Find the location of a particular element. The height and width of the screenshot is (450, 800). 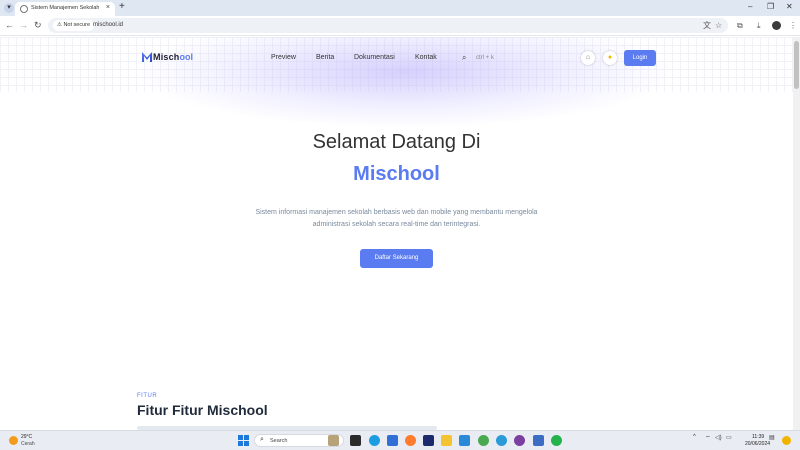

reload-icon: ↻ is located at coordinates (38, 25).